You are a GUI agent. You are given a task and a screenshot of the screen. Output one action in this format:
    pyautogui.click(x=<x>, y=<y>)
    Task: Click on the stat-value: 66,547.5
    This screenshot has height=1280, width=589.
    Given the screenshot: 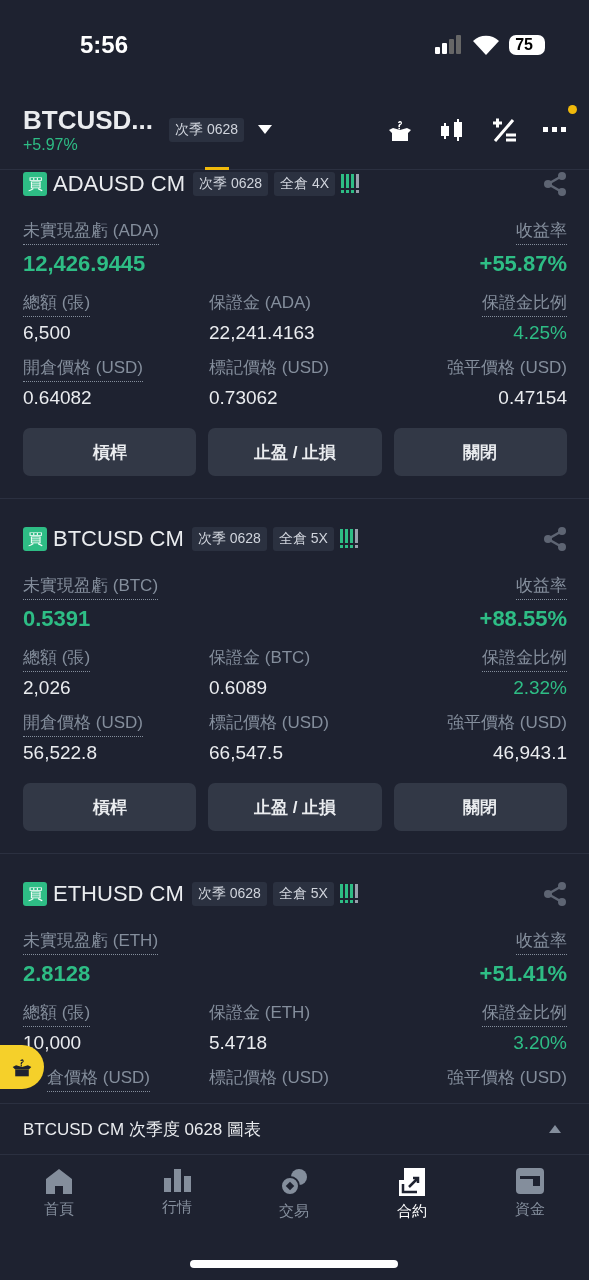 What is the action you would take?
    pyautogui.click(x=246, y=753)
    